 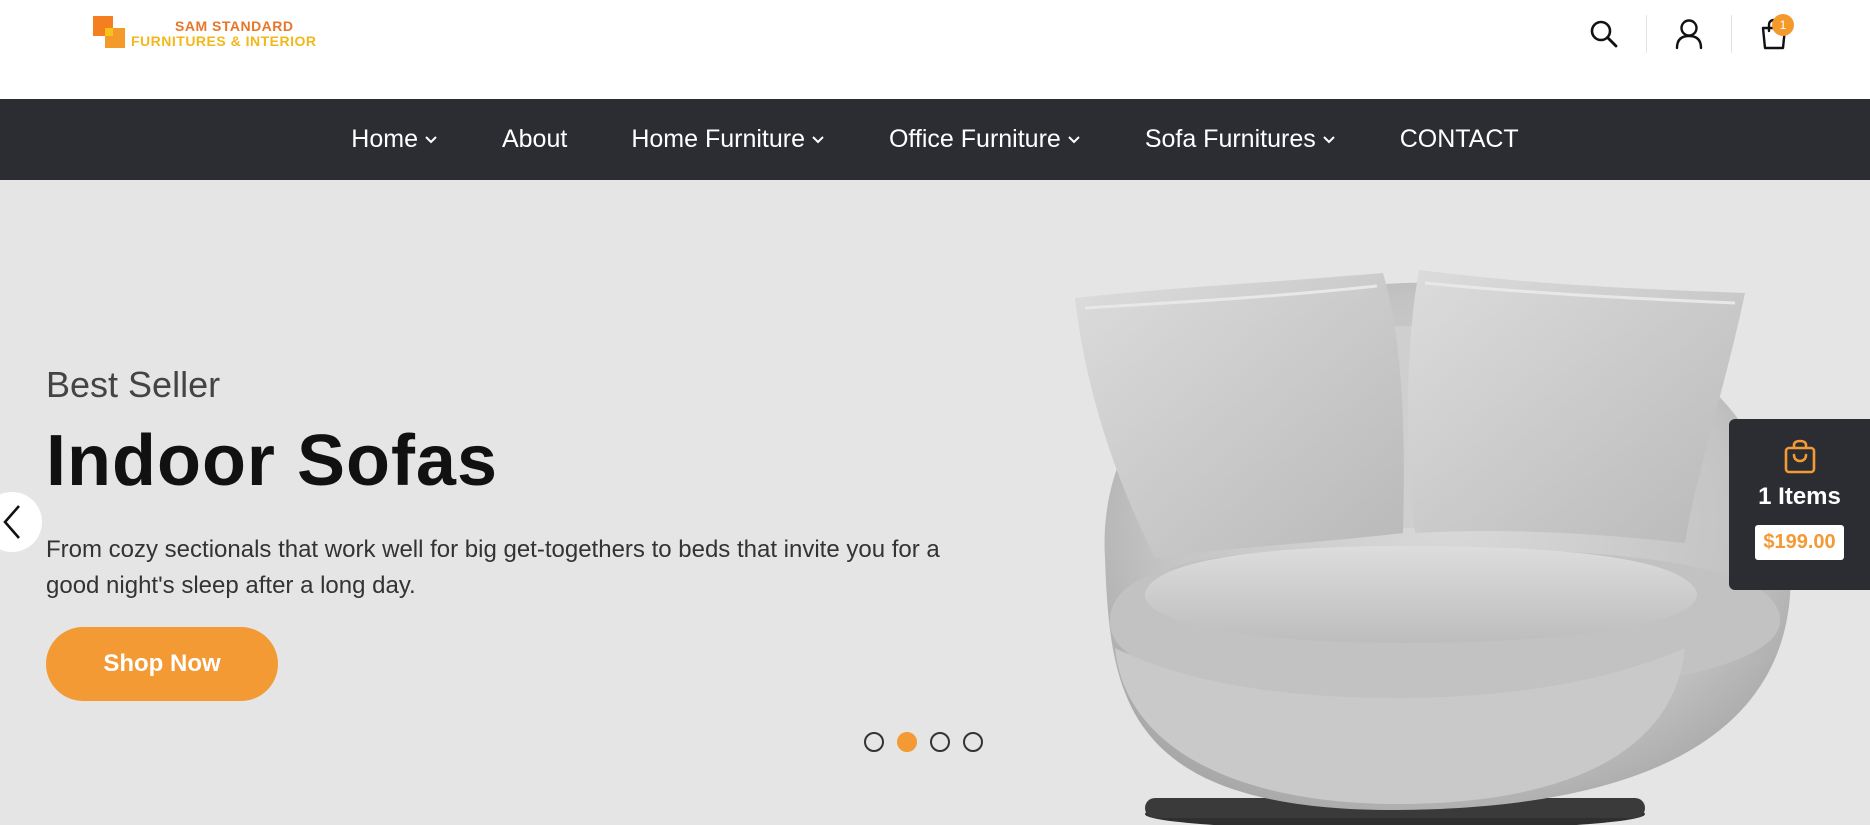 I want to click on floating-cart-widget: 1 Items $199.00, so click(x=1799, y=504).